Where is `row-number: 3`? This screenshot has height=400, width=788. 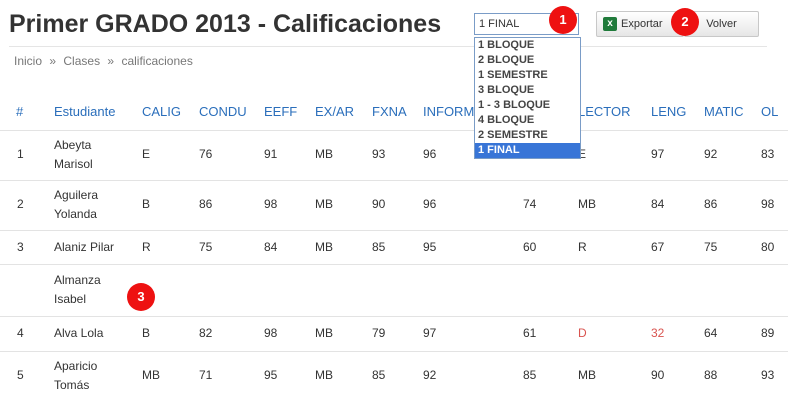 row-number: 3 is located at coordinates (20, 247).